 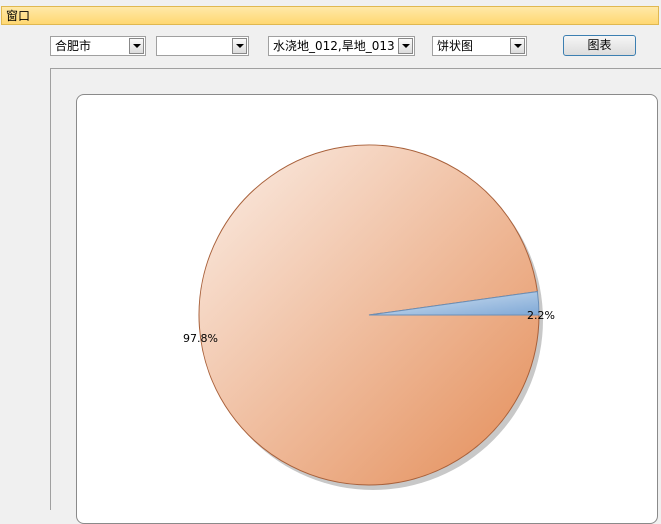 What do you see at coordinates (18, 16) in the screenshot?
I see `window-title: 窗口` at bounding box center [18, 16].